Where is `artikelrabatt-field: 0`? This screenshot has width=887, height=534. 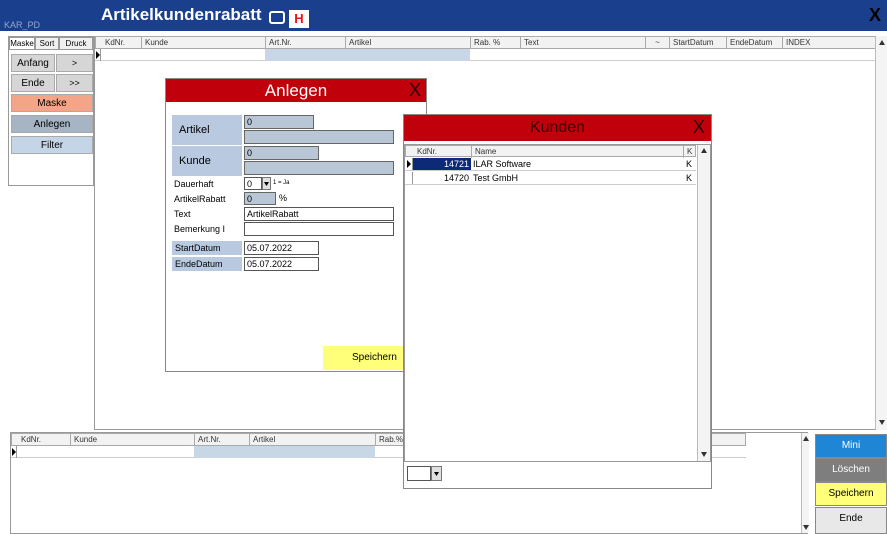 artikelrabatt-field: 0 is located at coordinates (260, 198).